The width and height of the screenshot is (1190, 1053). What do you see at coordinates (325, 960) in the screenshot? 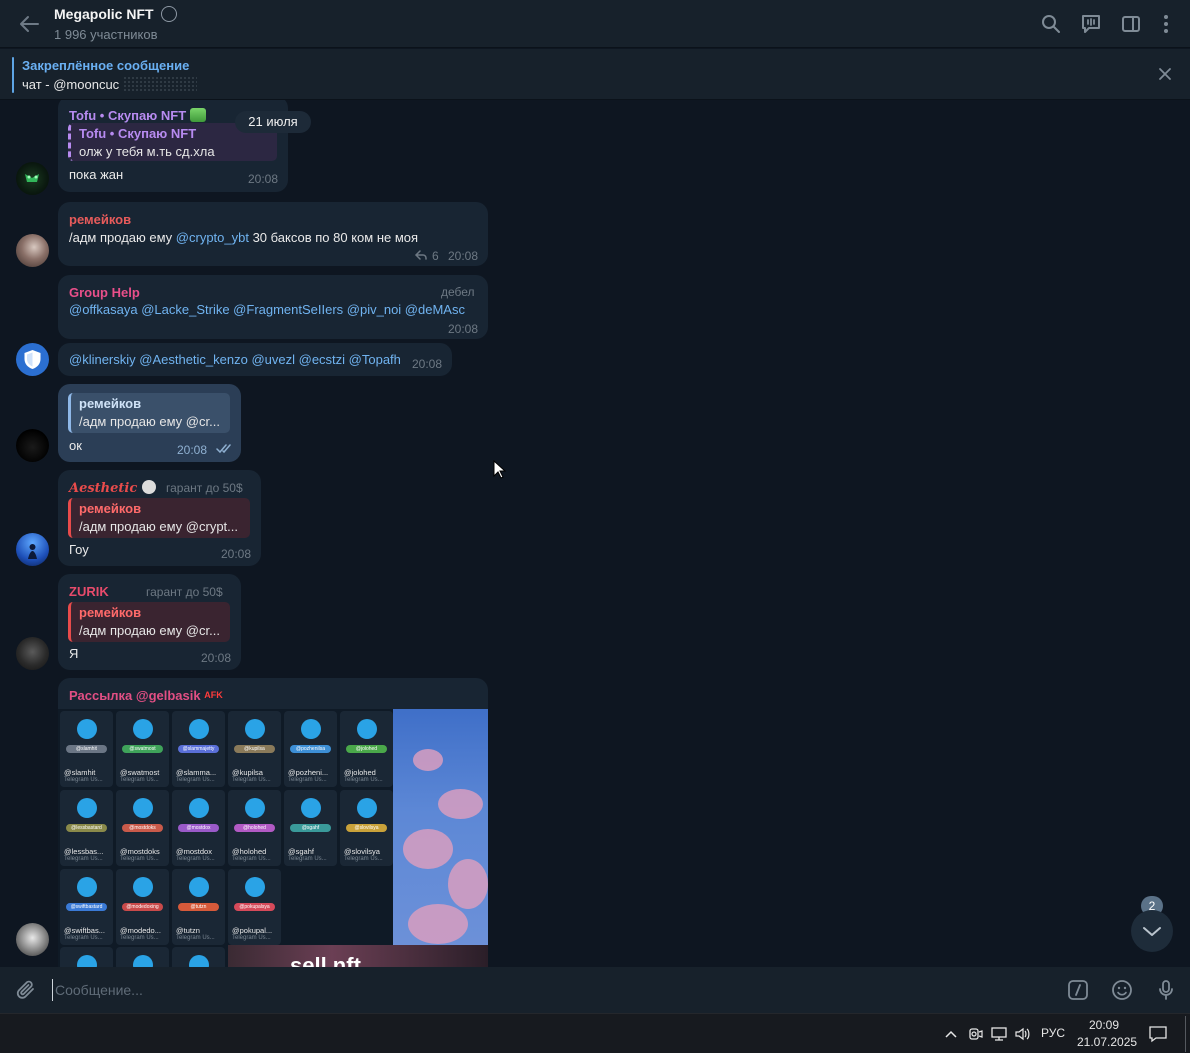
I see `media-overlay-text: sell nft` at bounding box center [325, 960].